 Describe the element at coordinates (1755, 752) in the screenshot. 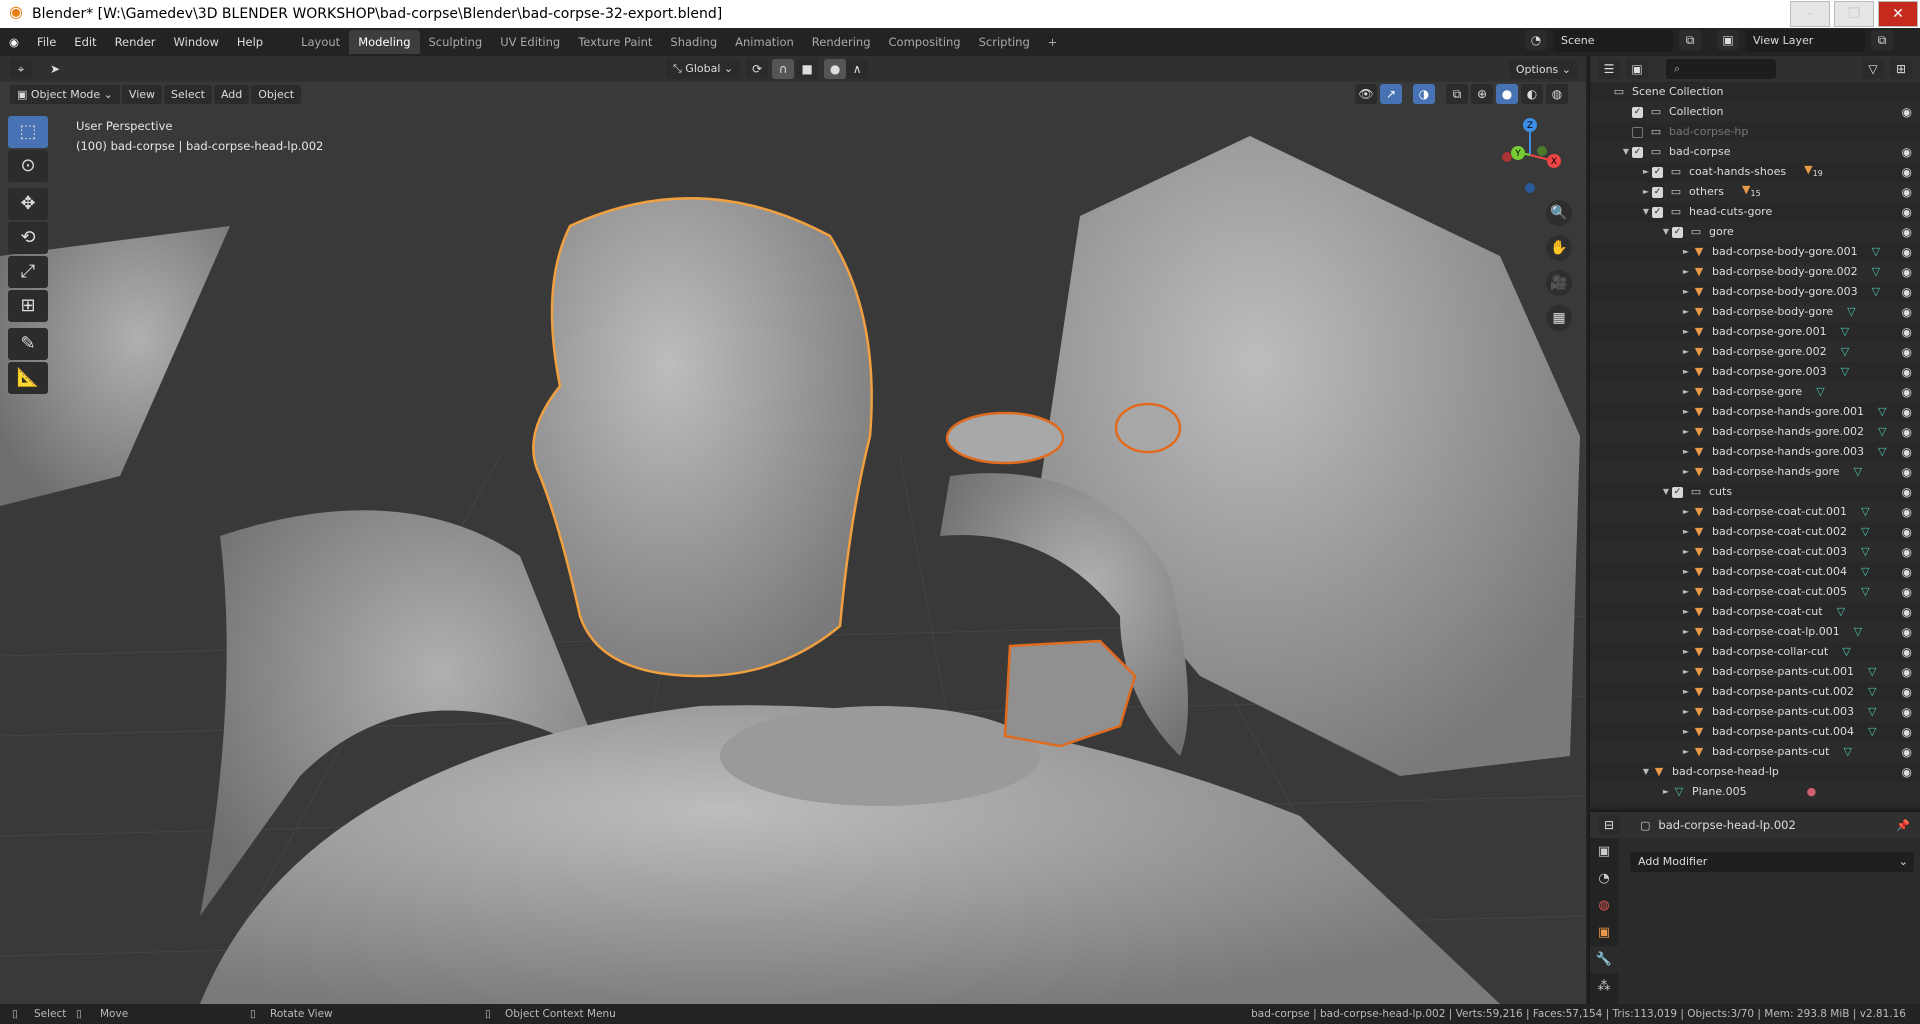

I see `outliner-row: ► ▼ bad-corpse-pants-cut ▽ ◉` at that location.